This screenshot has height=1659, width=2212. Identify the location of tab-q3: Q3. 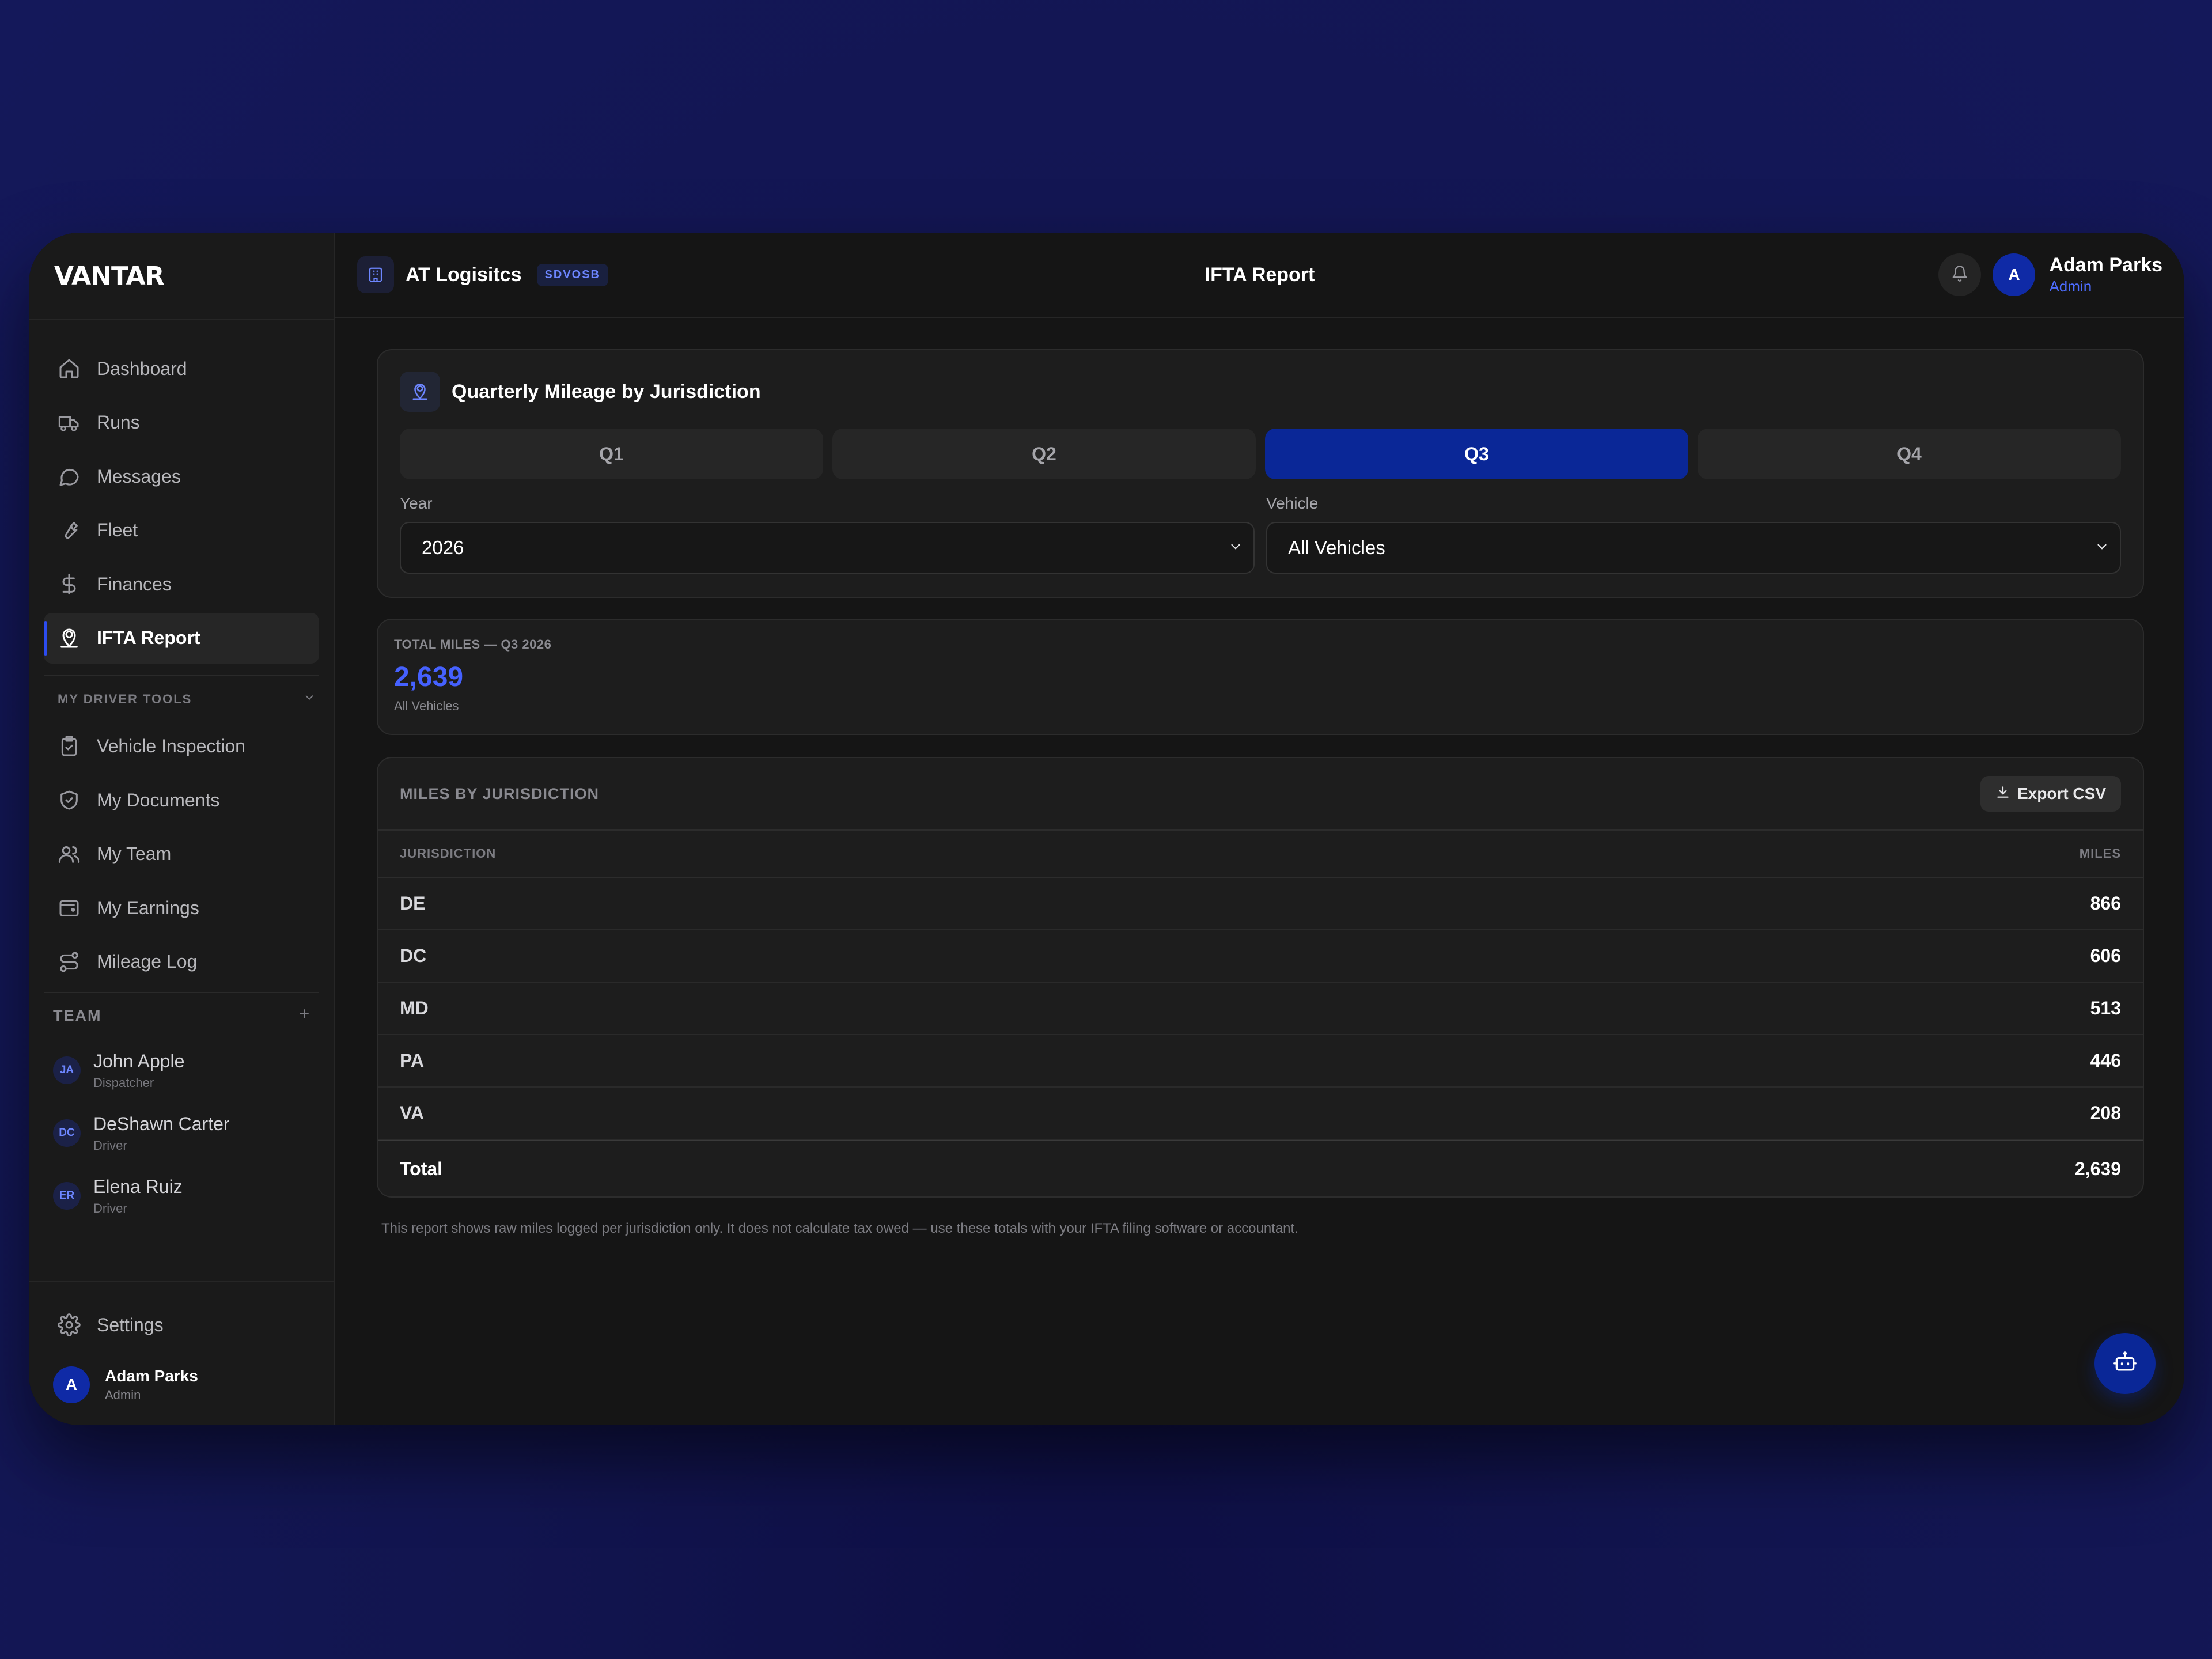
(1476, 454).